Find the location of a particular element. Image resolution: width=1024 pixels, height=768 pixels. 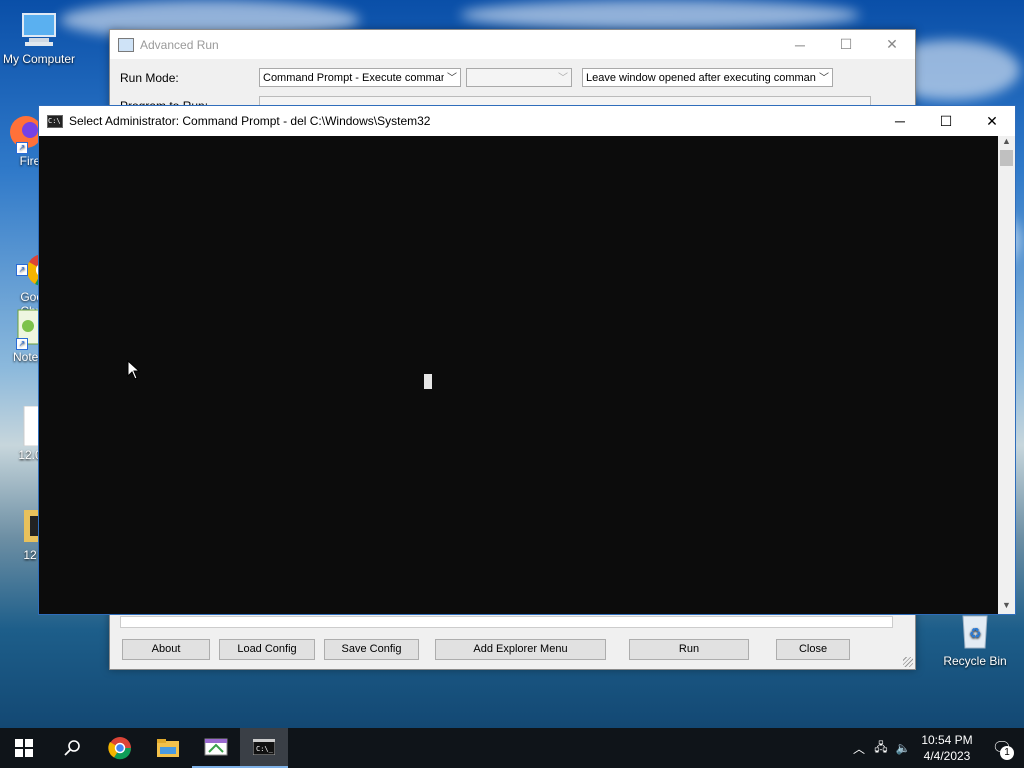

search-icon is located at coordinates (72, 748).